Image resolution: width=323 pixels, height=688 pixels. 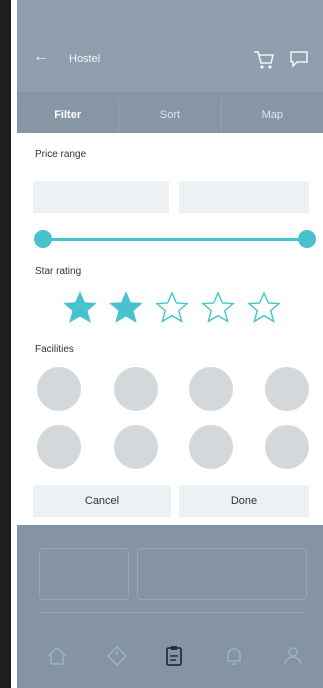 What do you see at coordinates (272, 115) in the screenshot?
I see `tab-map: Map` at bounding box center [272, 115].